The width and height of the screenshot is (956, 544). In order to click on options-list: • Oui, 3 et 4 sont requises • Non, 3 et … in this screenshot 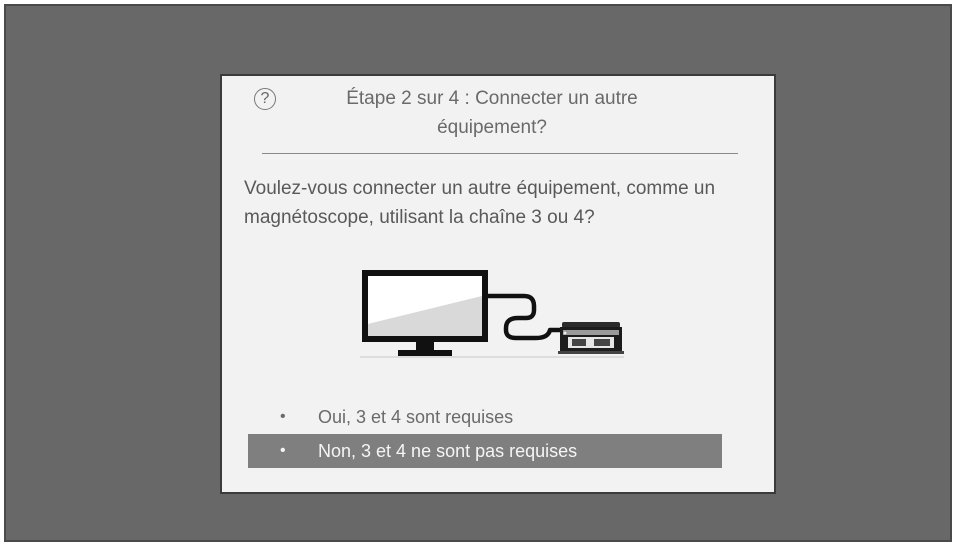, I will do `click(485, 434)`.